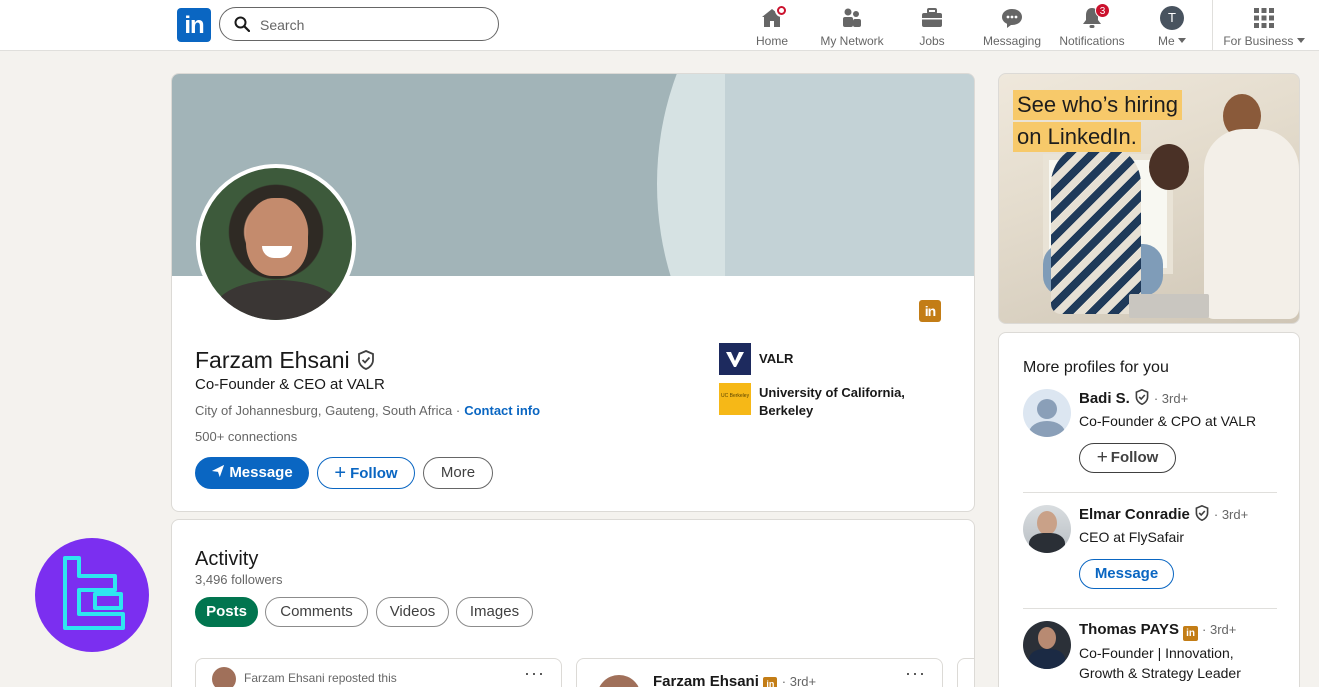 The height and width of the screenshot is (687, 1319). Describe the element at coordinates (1104, 398) in the screenshot. I see `suggestion-name: Badi S.` at that location.